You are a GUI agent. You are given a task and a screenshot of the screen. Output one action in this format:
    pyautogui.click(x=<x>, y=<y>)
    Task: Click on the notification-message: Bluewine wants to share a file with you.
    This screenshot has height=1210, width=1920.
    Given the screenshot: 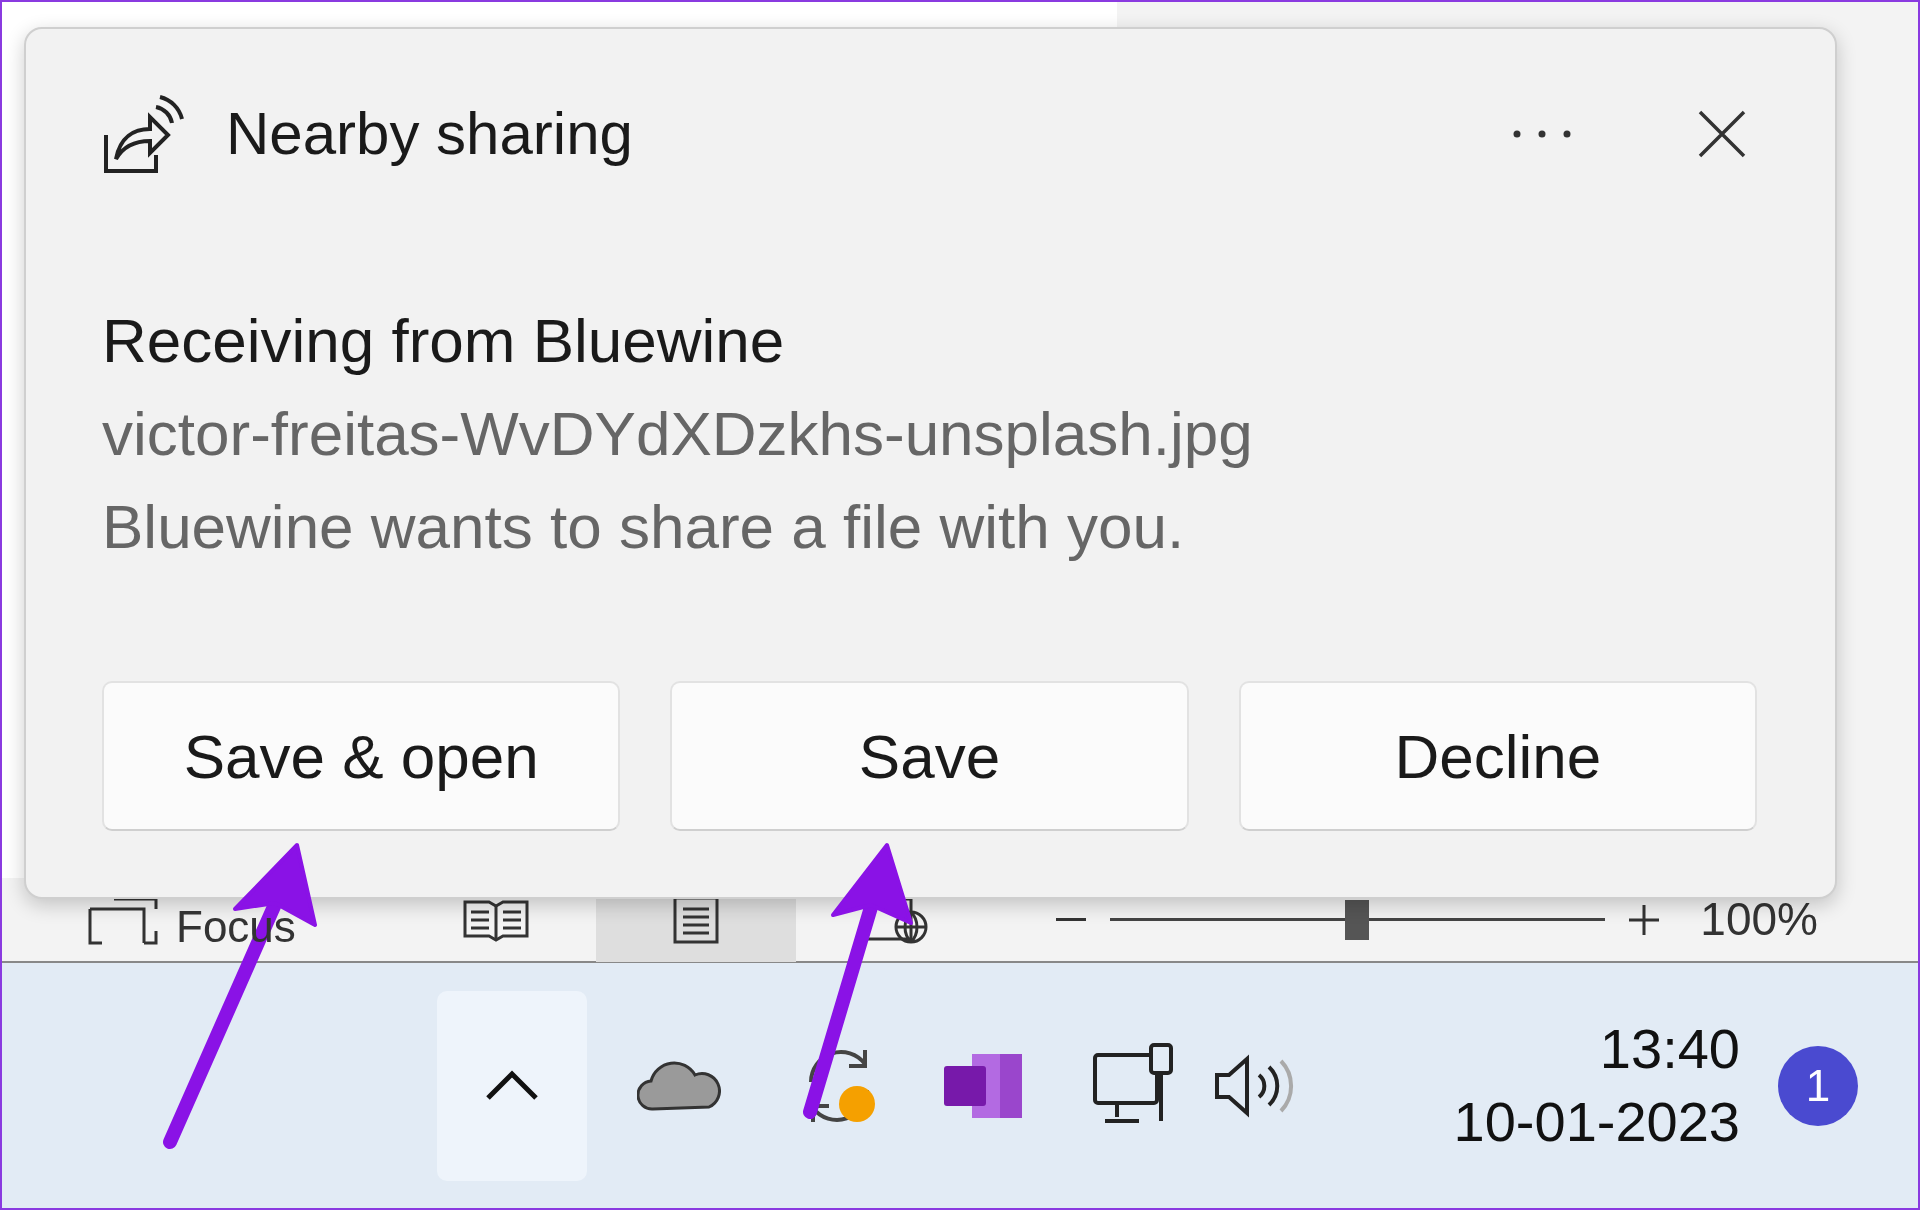 What is the action you would take?
    pyautogui.click(x=644, y=527)
    